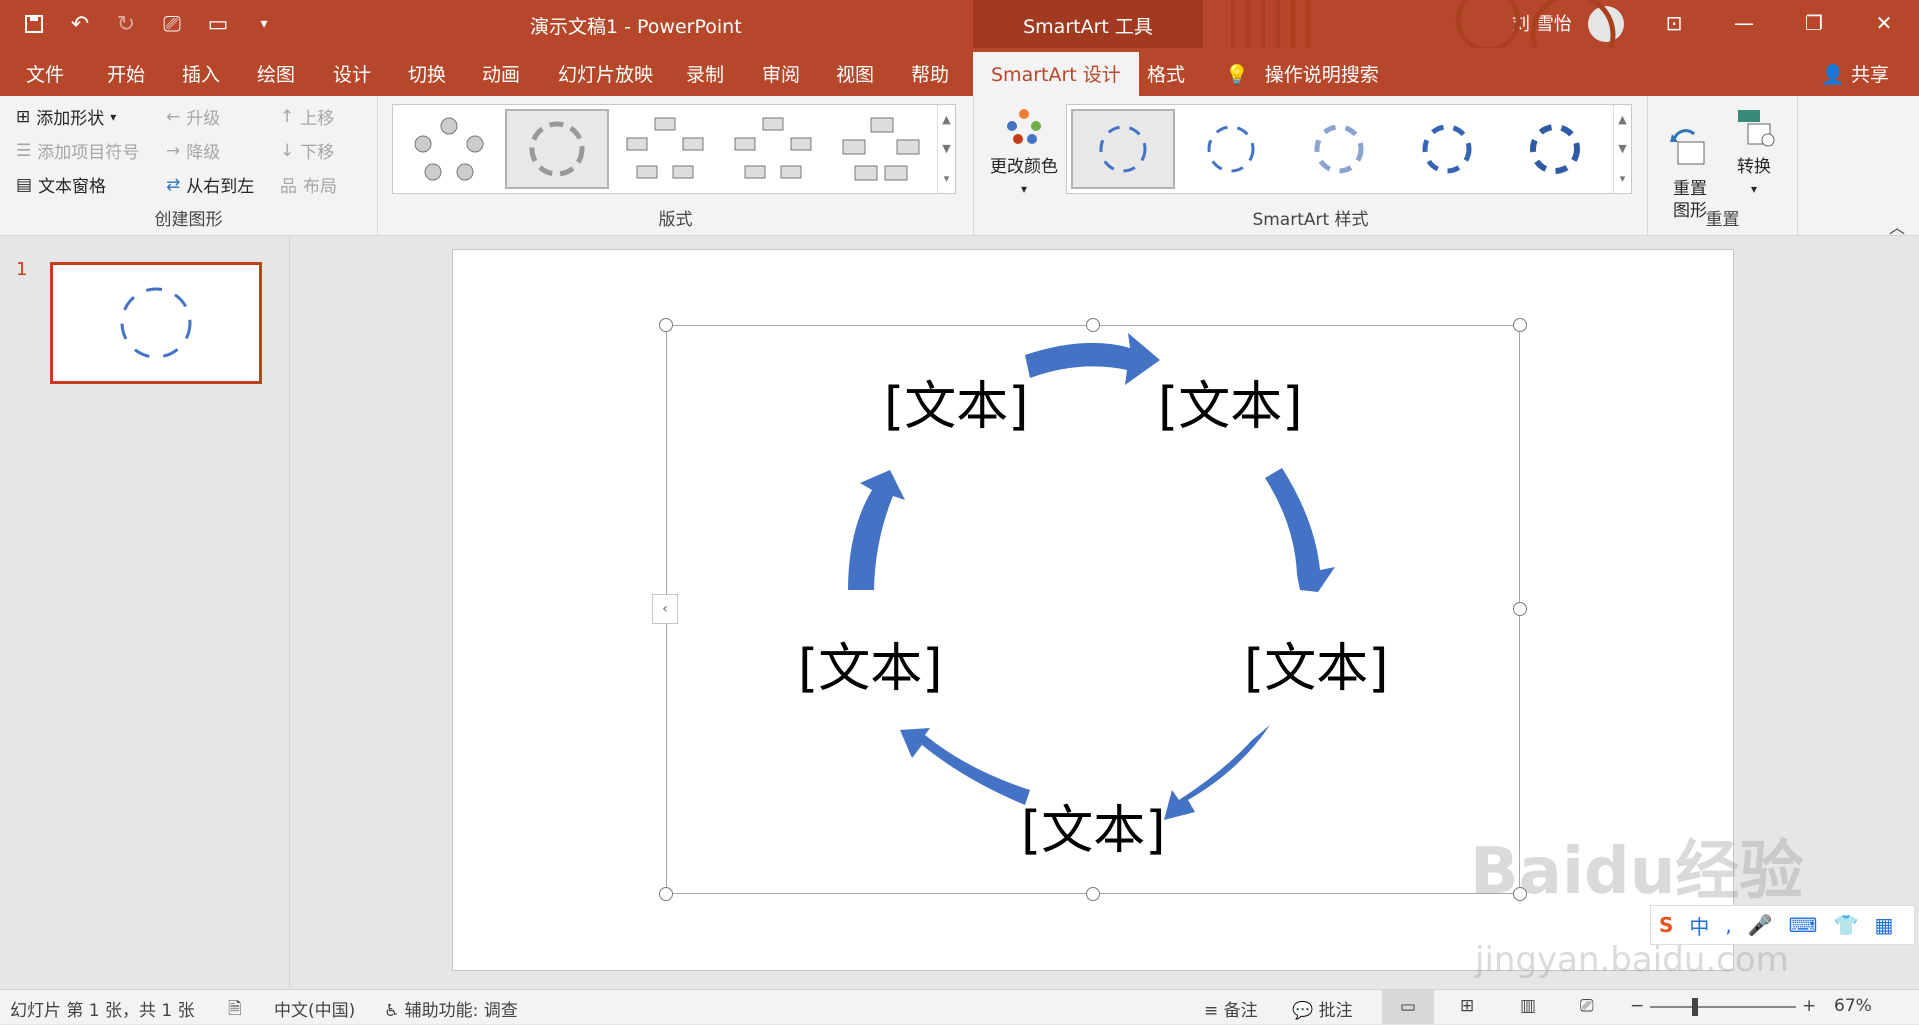  I want to click on accessibility-icon: ♿, so click(392, 1011).